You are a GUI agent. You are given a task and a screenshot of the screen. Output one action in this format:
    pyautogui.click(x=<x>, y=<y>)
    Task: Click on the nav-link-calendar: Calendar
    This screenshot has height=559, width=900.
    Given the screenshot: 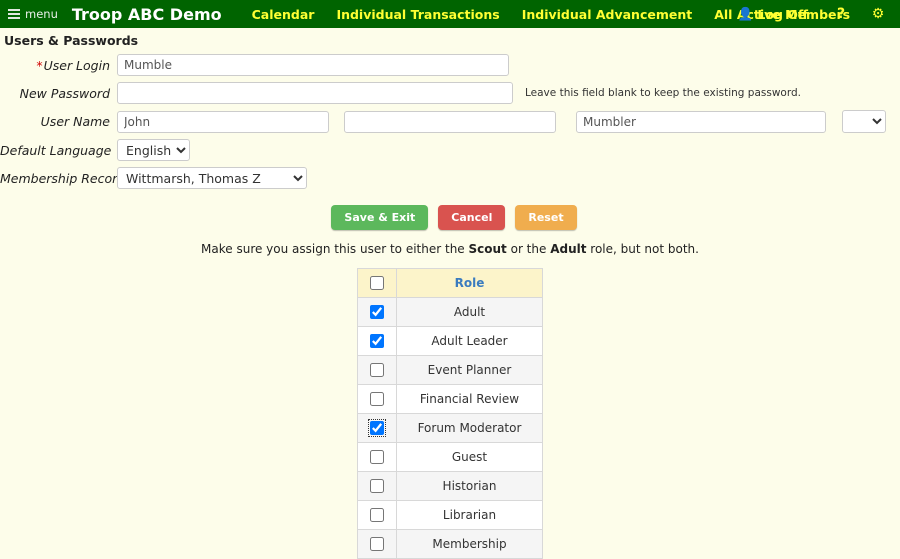 What is the action you would take?
    pyautogui.click(x=292, y=14)
    